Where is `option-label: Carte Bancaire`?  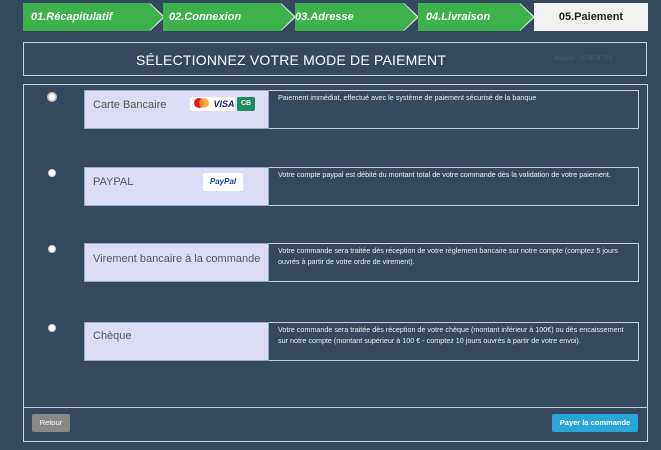
option-label: Carte Bancaire is located at coordinates (130, 105).